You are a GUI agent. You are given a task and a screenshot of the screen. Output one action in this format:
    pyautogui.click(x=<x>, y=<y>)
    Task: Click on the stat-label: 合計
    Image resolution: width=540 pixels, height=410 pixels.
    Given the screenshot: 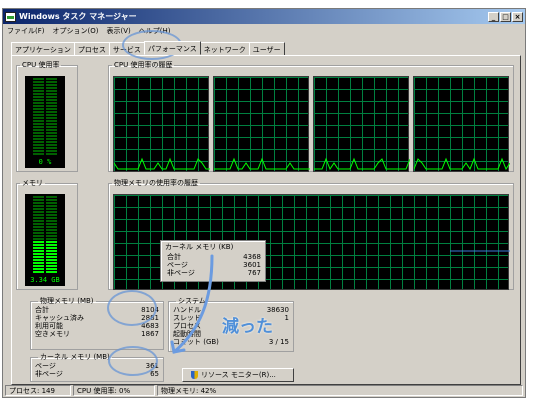 What is the action you would take?
    pyautogui.click(x=42, y=310)
    